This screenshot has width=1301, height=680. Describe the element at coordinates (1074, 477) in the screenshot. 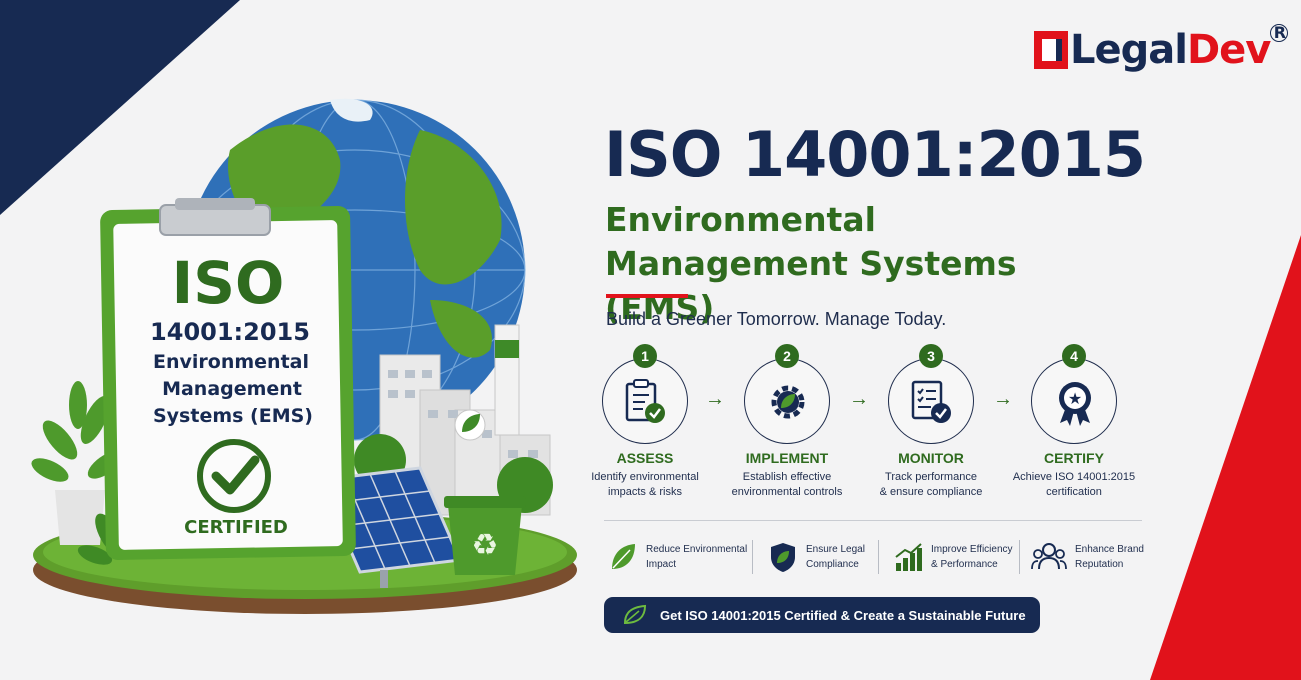

I see `step-desc-line1: Achieve ISO 14001:2015` at that location.